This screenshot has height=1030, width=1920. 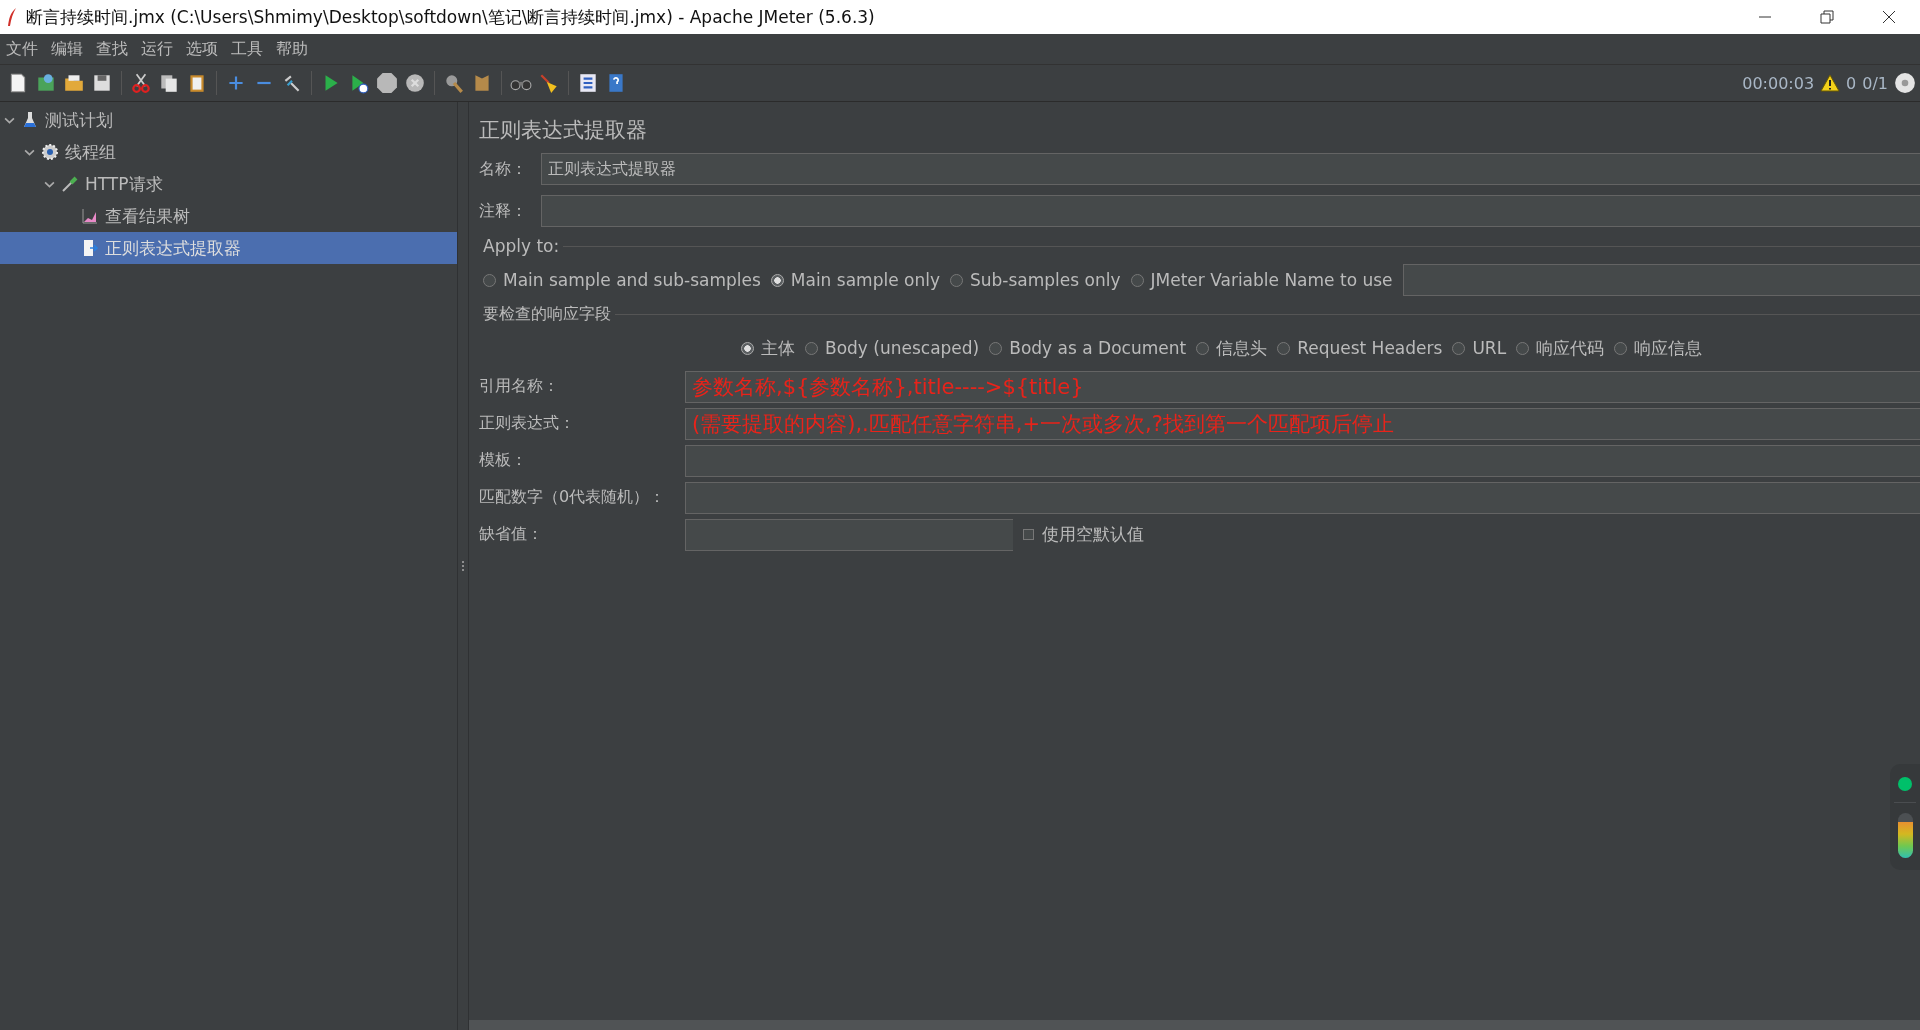 I want to click on menu-item: 编辑, so click(x=67, y=49).